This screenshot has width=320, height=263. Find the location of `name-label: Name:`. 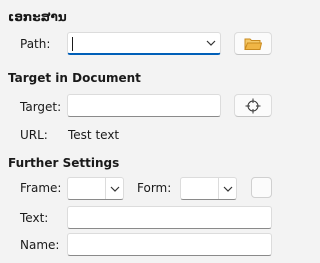

name-label: Name: is located at coordinates (40, 245).